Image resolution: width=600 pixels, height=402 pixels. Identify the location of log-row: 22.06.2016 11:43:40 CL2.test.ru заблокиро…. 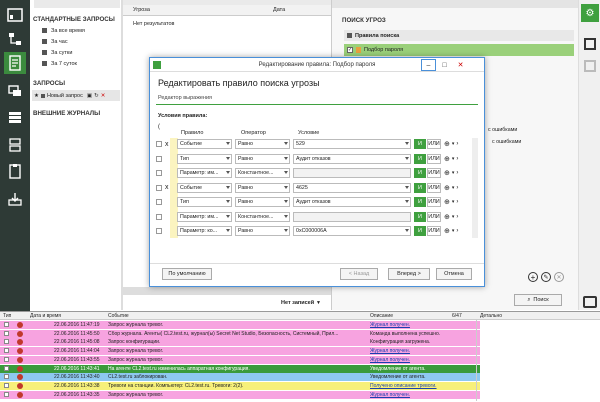
(240, 377).